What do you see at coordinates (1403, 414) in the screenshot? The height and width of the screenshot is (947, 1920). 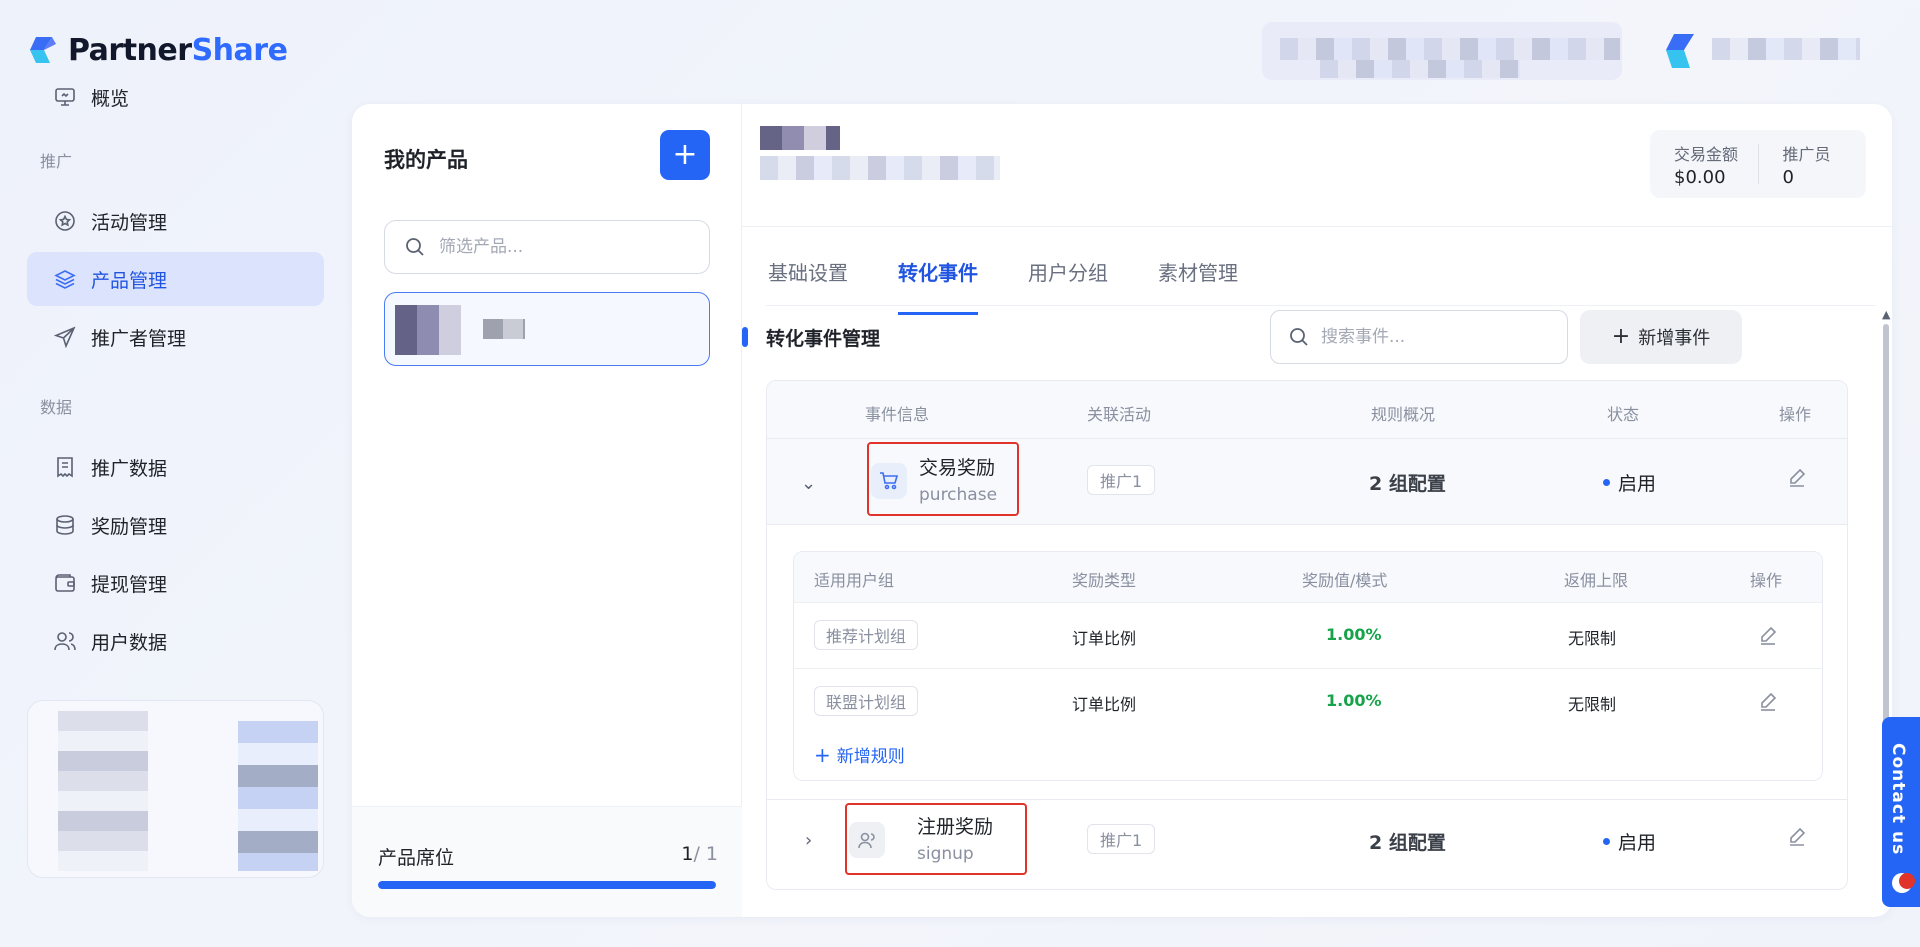 I see `column-header: 规则概况` at bounding box center [1403, 414].